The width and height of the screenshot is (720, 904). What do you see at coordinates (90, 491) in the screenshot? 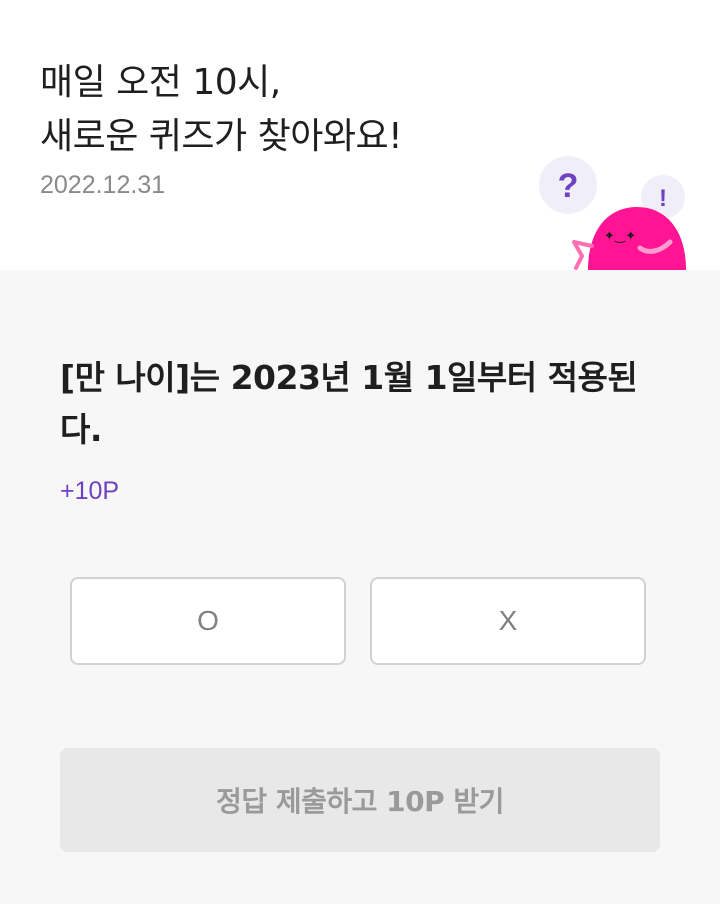
I see `points-badge: +10P` at bounding box center [90, 491].